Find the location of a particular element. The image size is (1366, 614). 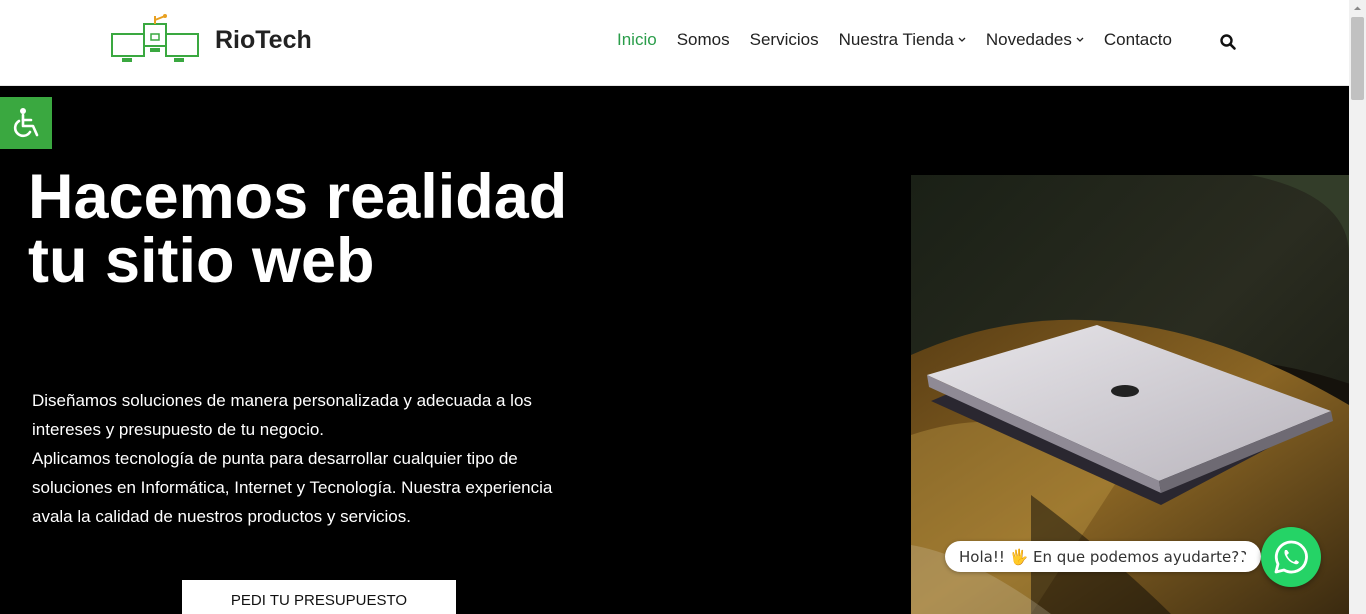

nav-label: Servicios is located at coordinates (784, 39).